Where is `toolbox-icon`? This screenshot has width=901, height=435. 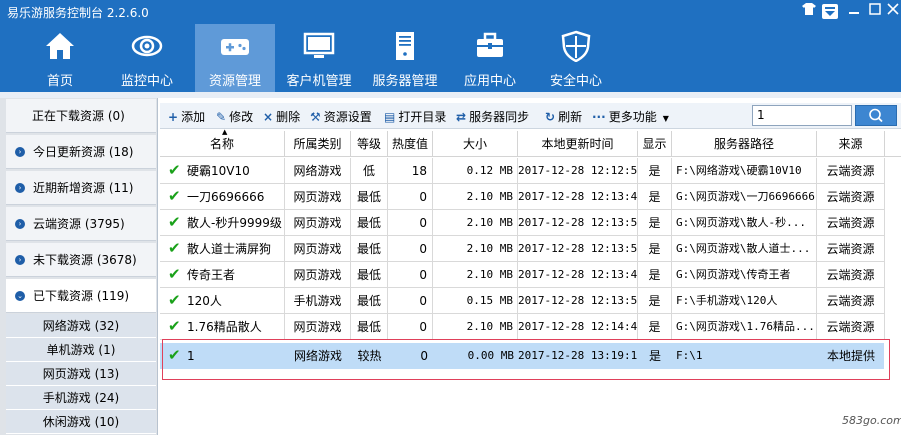 toolbox-icon is located at coordinates (490, 44).